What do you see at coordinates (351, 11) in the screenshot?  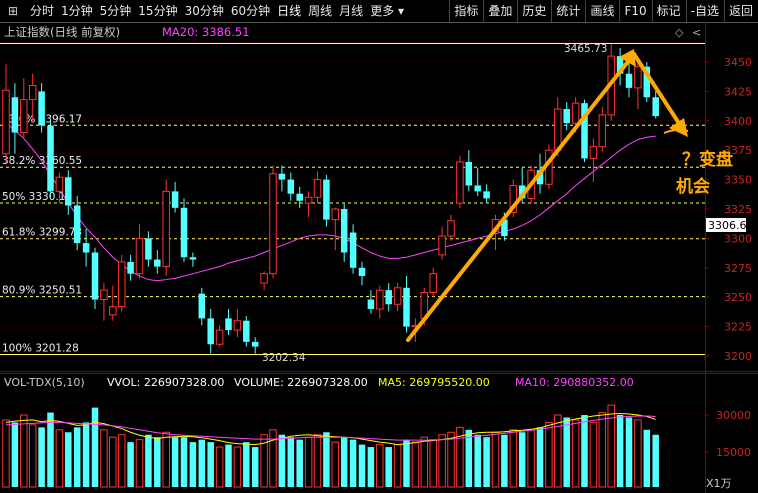 I see `period-tab-8: 月线` at bounding box center [351, 11].